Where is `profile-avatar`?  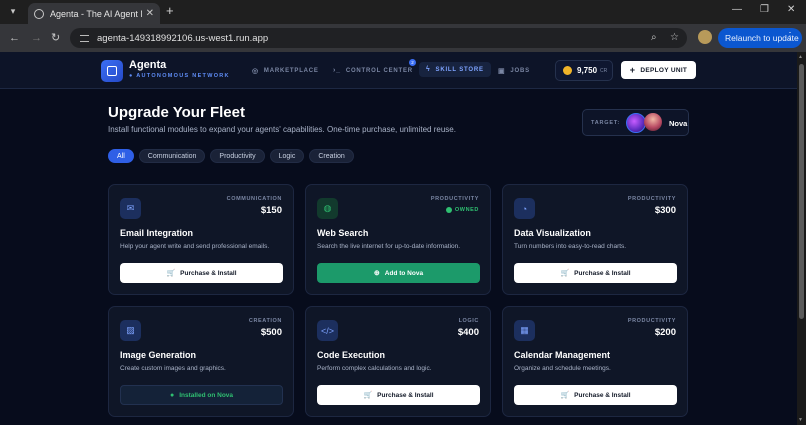 profile-avatar is located at coordinates (705, 37).